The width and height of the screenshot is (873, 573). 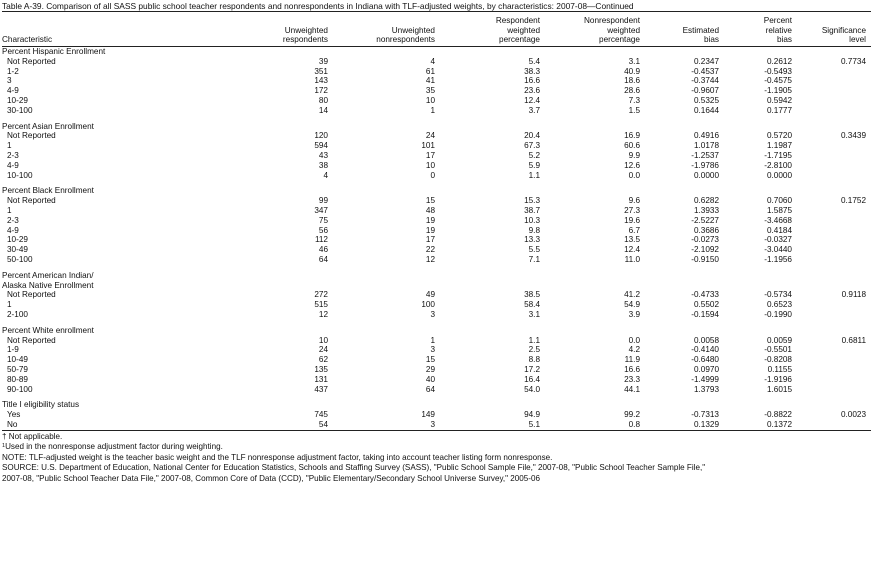 I want to click on cell-respondent-weighted-percentage: 20.4, so click(x=532, y=136).